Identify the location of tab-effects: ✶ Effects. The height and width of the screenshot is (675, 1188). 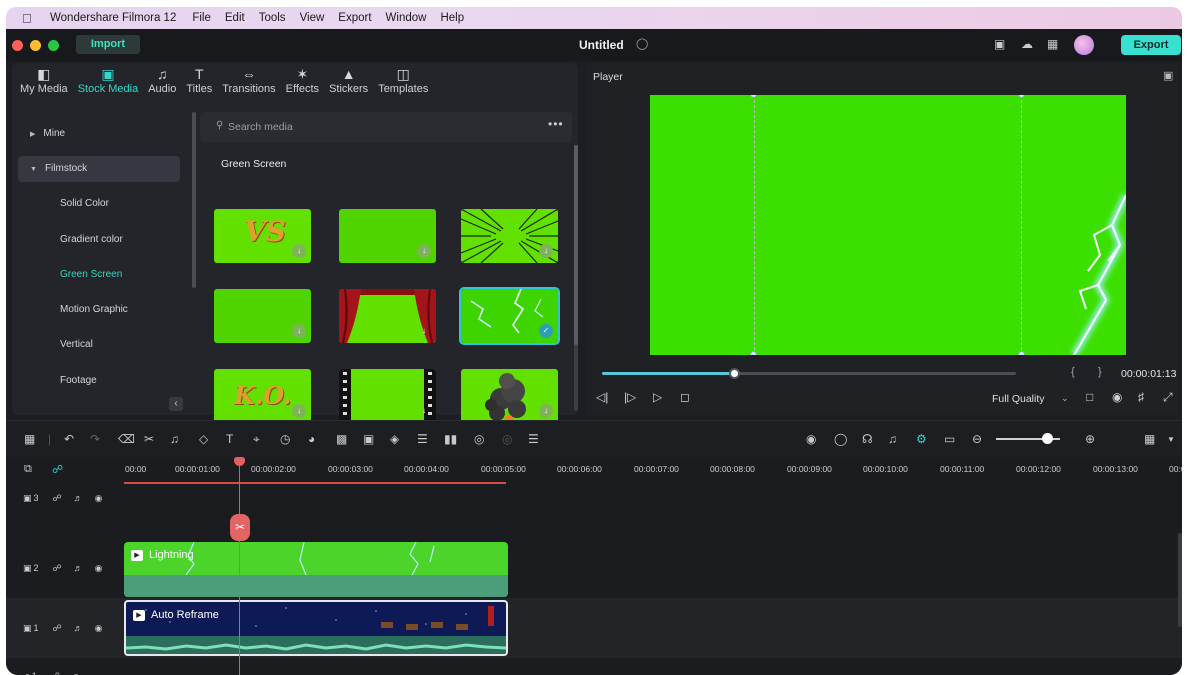
(302, 86).